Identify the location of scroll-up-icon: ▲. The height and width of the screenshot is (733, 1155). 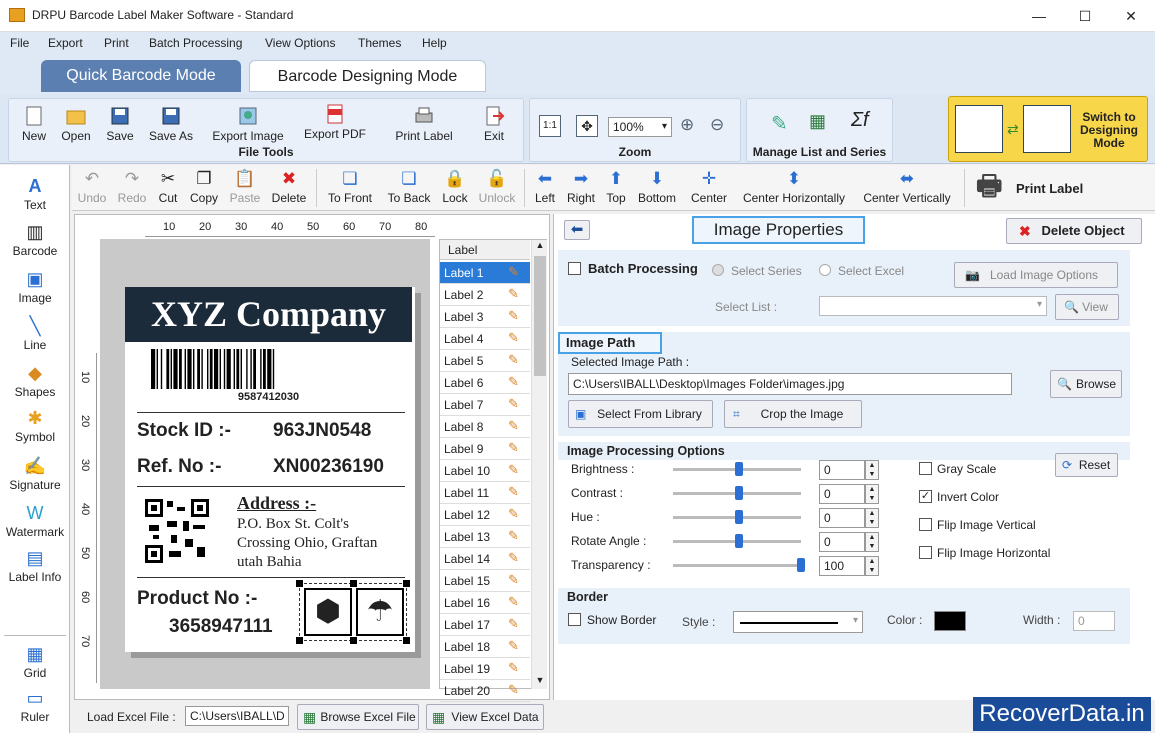
(540, 247).